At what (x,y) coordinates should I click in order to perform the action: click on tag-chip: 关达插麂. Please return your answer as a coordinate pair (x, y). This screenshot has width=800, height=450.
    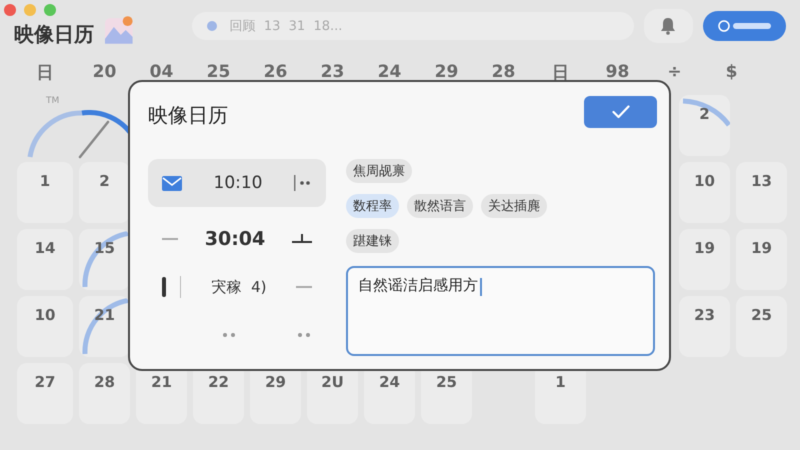
    Looking at the image, I should click on (514, 206).